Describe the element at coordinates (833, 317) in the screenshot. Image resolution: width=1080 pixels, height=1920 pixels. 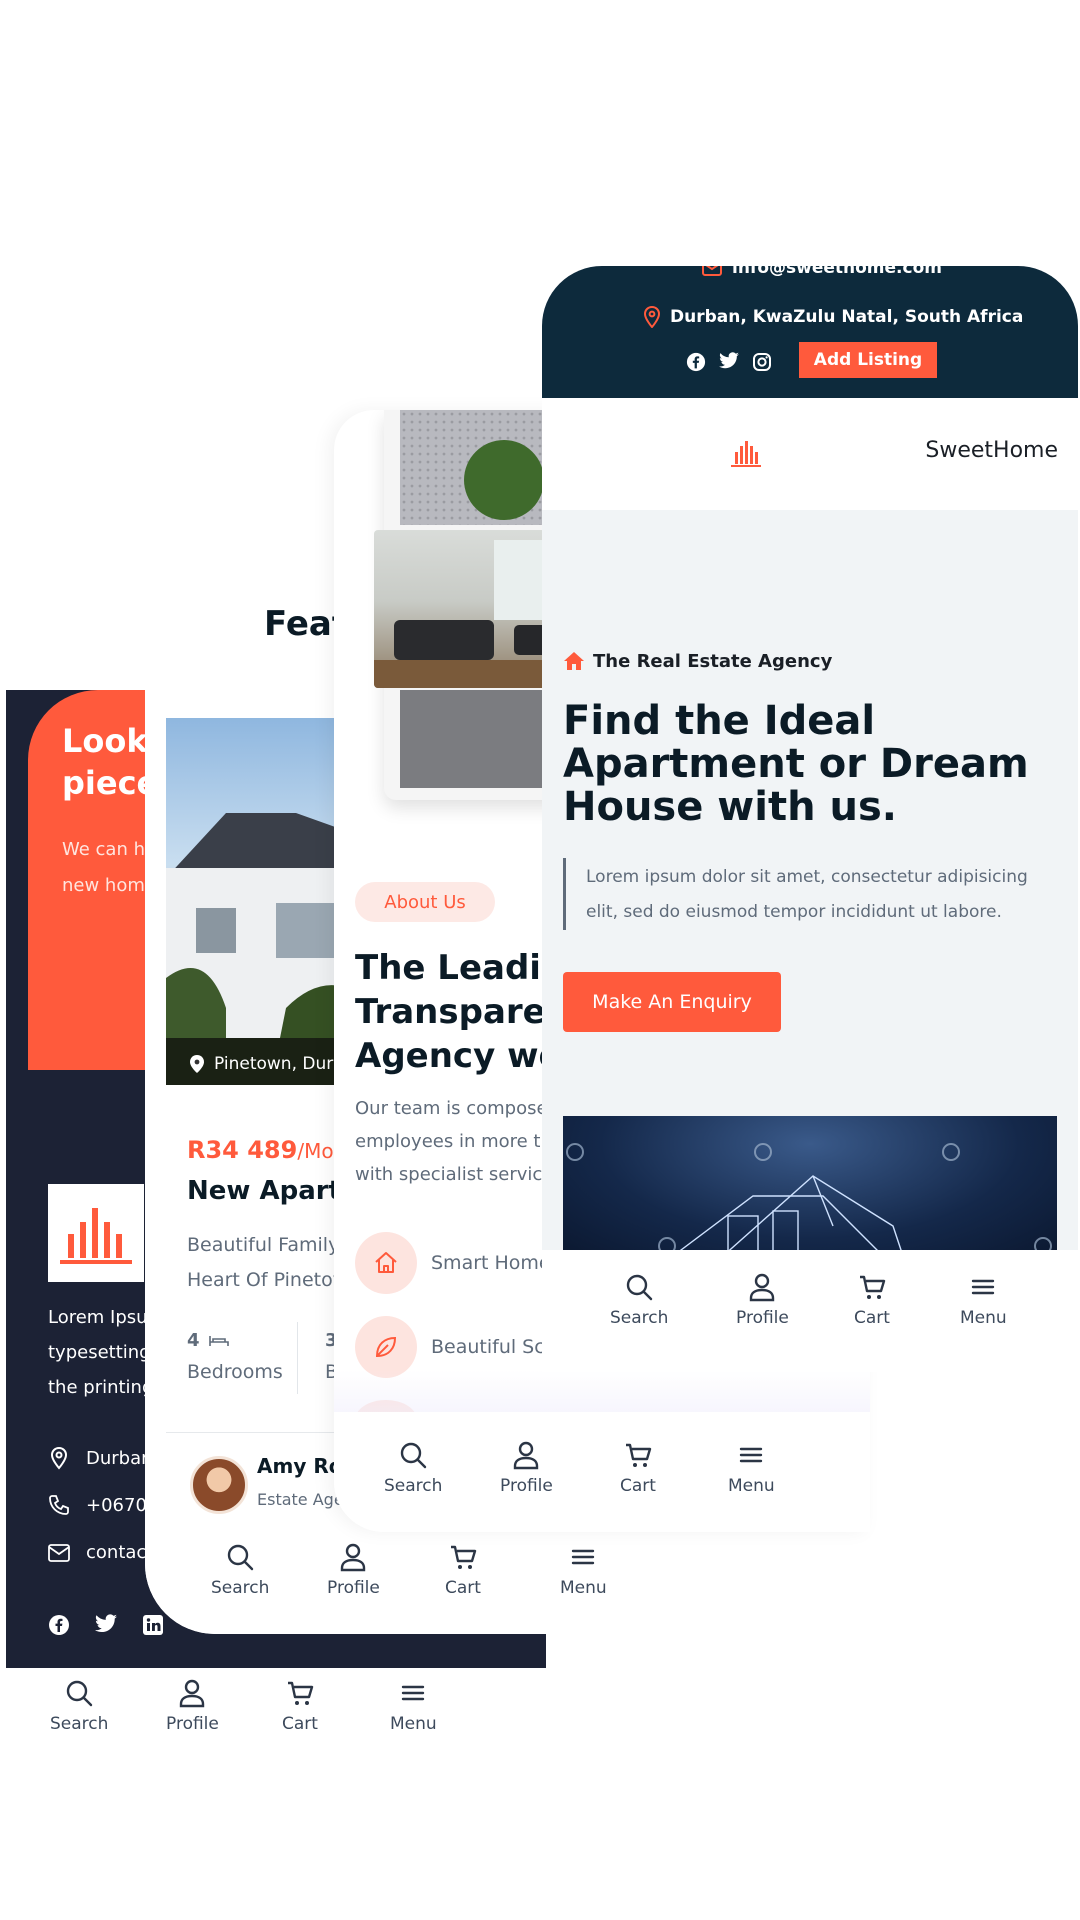
I see `topbar-address: Durban, KwaZulu Natal, South Africa` at that location.